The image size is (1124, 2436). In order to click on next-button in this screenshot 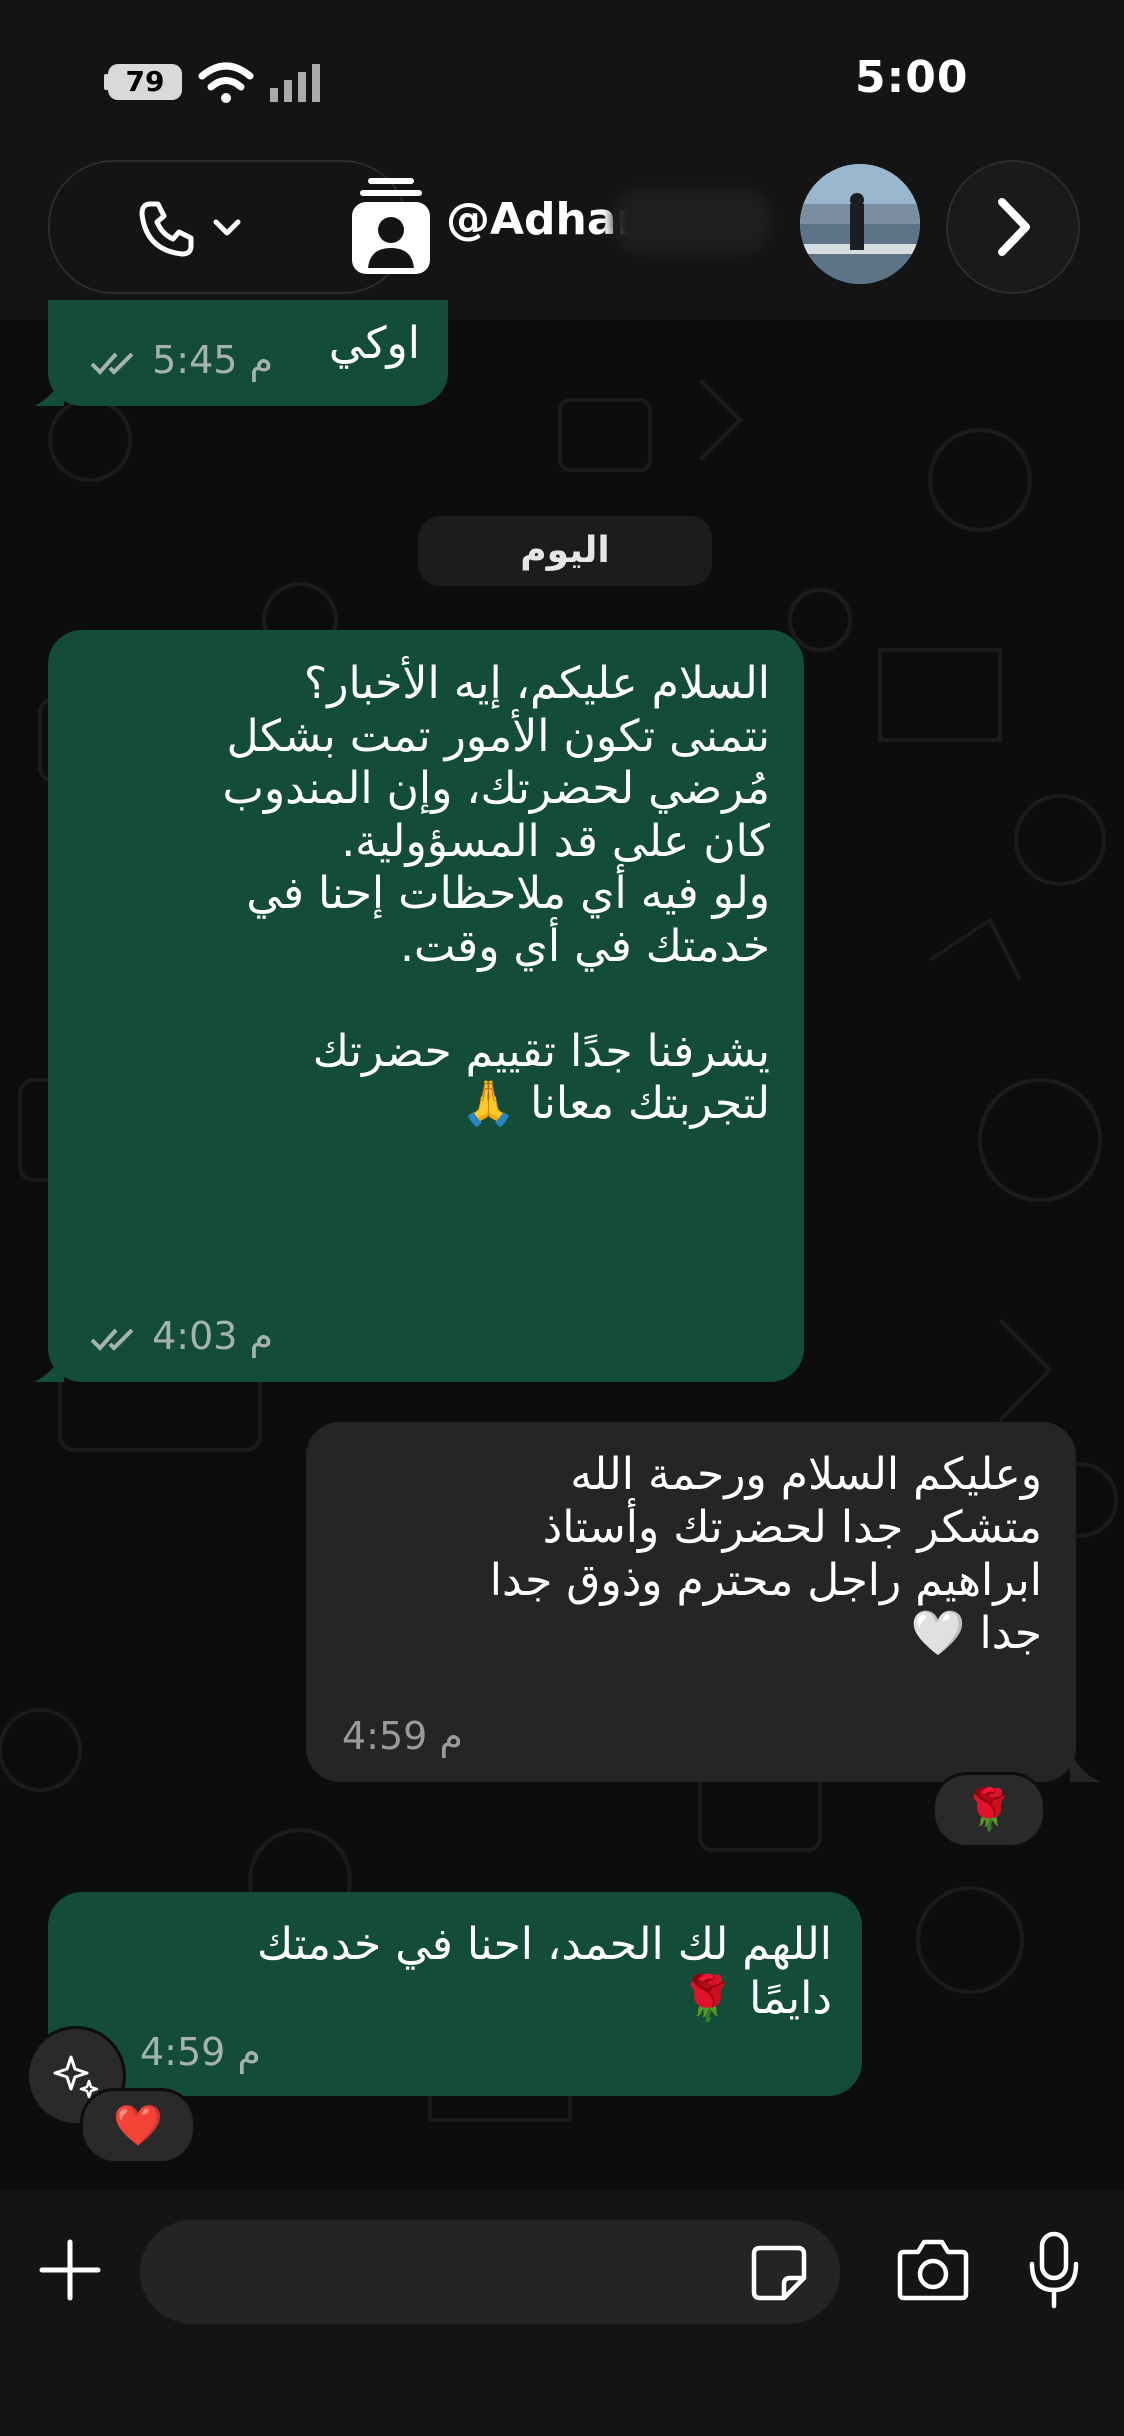, I will do `click(1013, 227)`.